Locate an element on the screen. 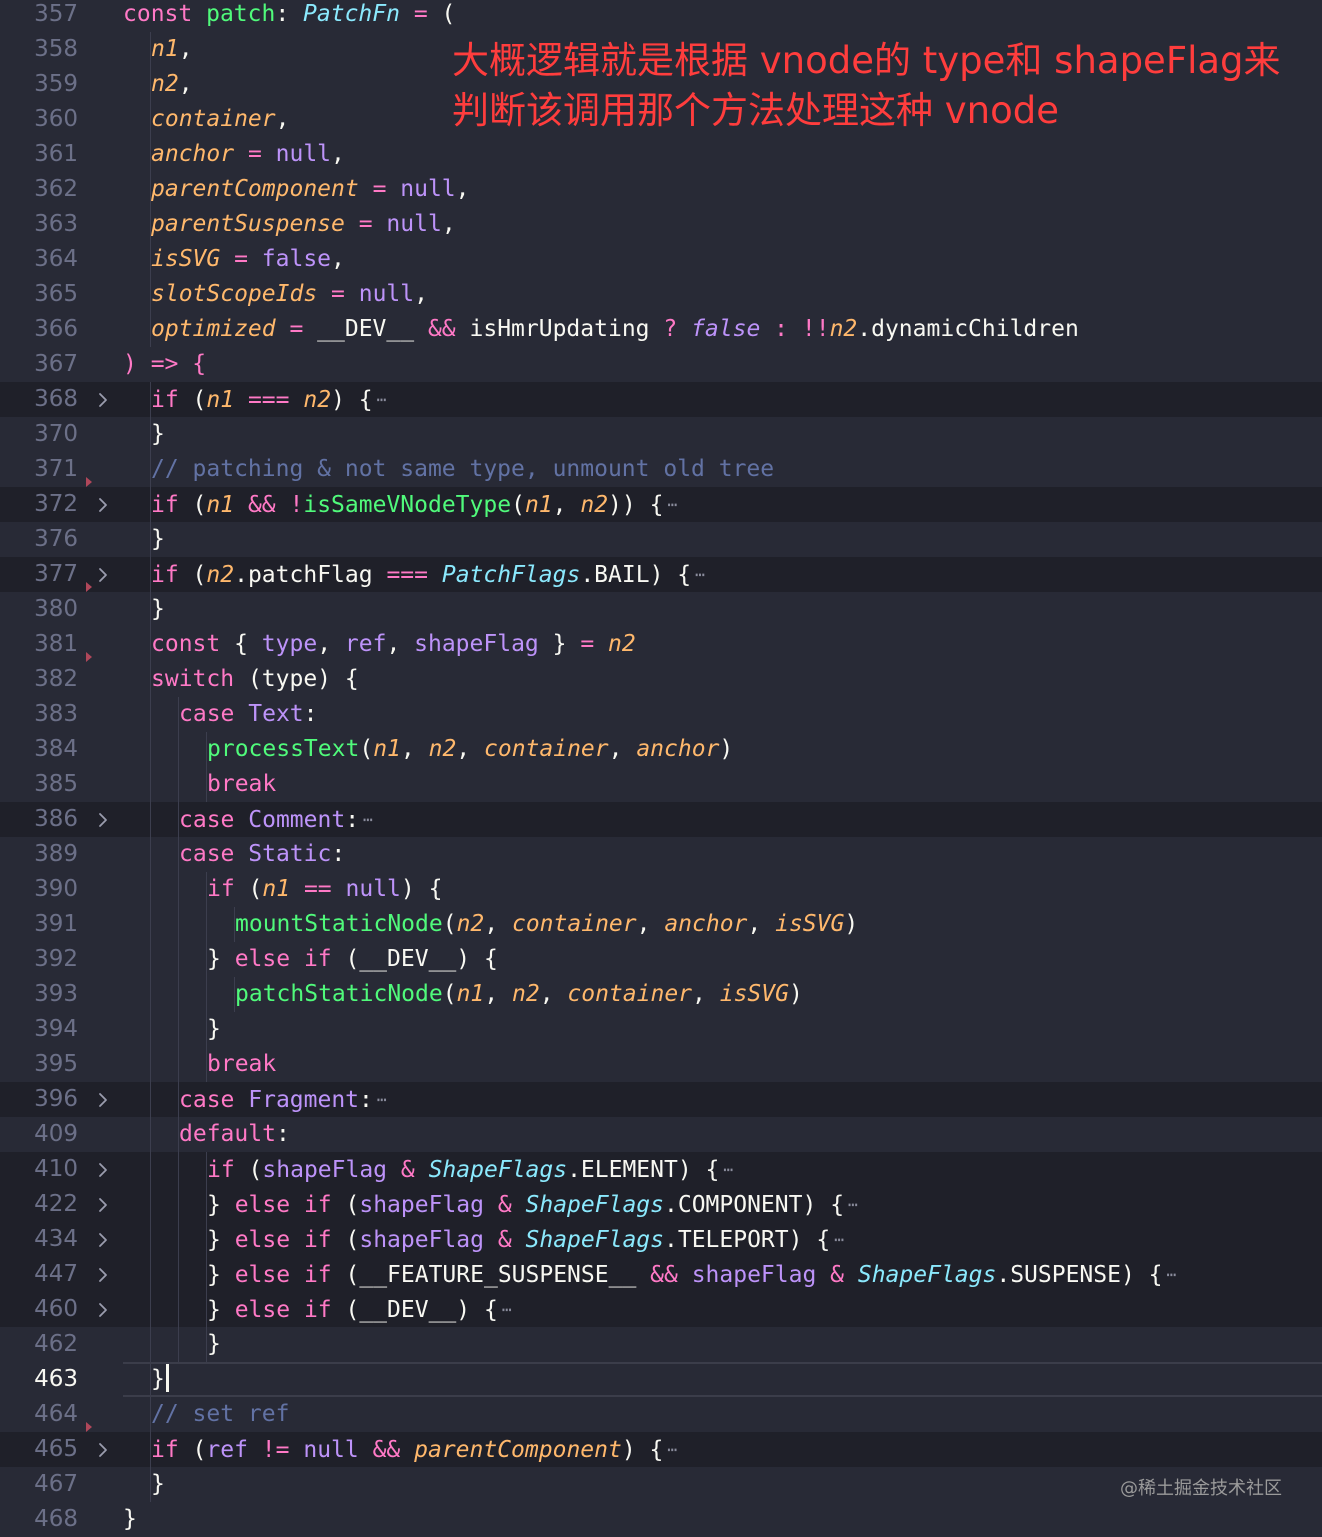 This screenshot has width=1322, height=1537. code-line: 396 case Fragment: ⋯ is located at coordinates (661, 1099).